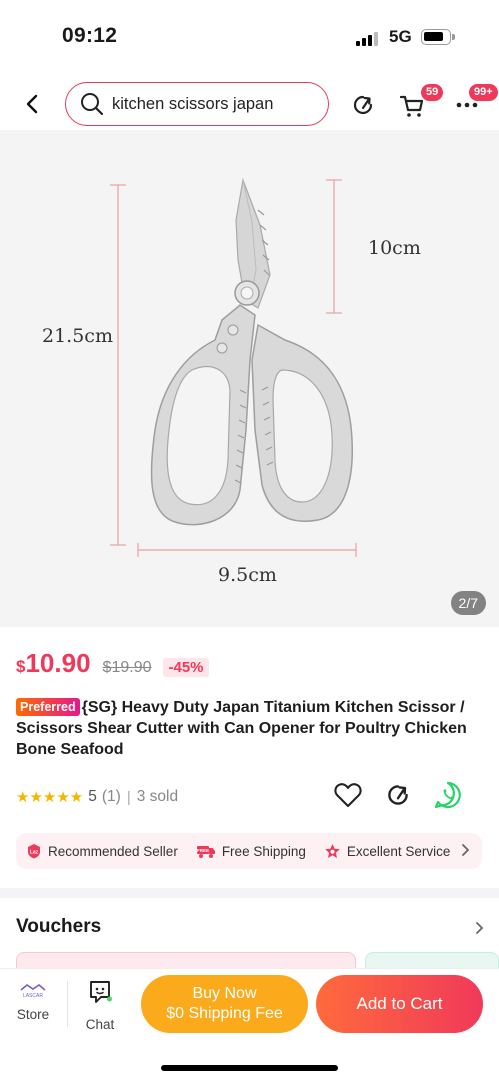  I want to click on whatsapp-icon, so click(447, 795).